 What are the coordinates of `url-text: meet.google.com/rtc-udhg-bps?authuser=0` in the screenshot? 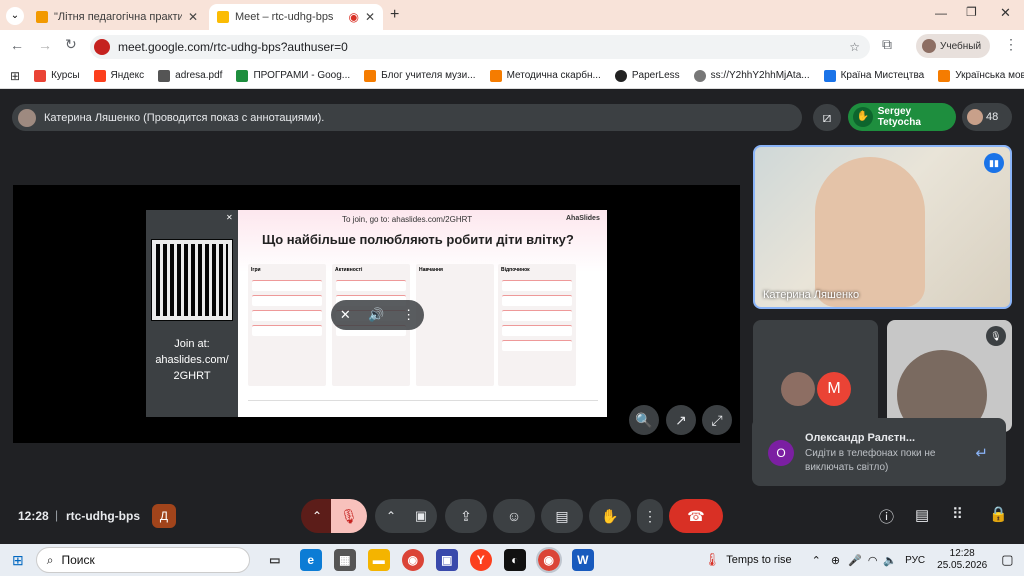 It's located at (233, 47).